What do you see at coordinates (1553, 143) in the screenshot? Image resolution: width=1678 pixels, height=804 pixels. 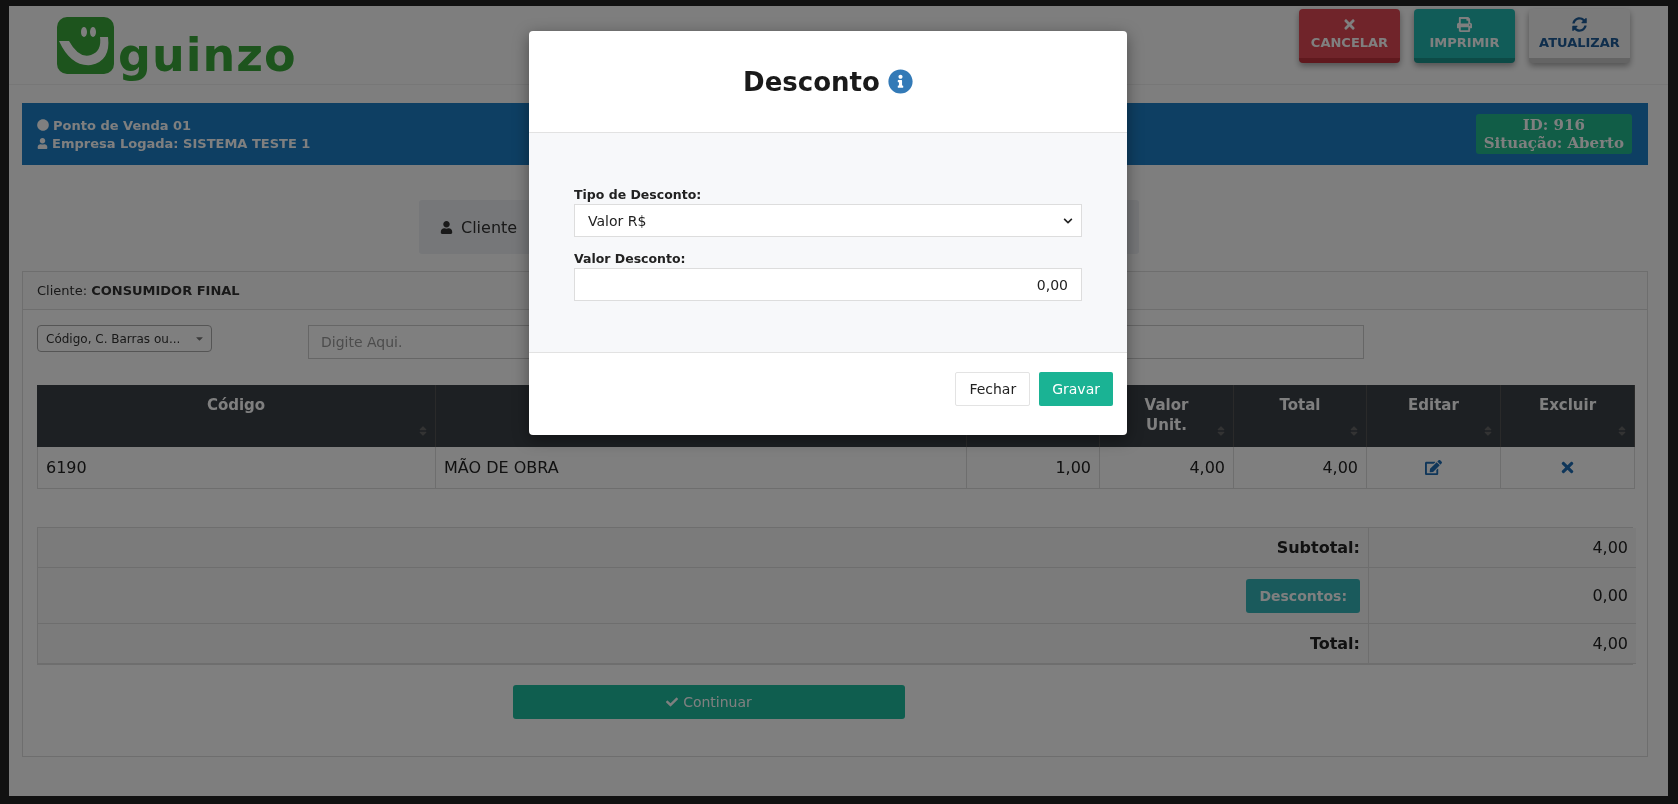 I see `order-status: Situação: Aberto` at bounding box center [1553, 143].